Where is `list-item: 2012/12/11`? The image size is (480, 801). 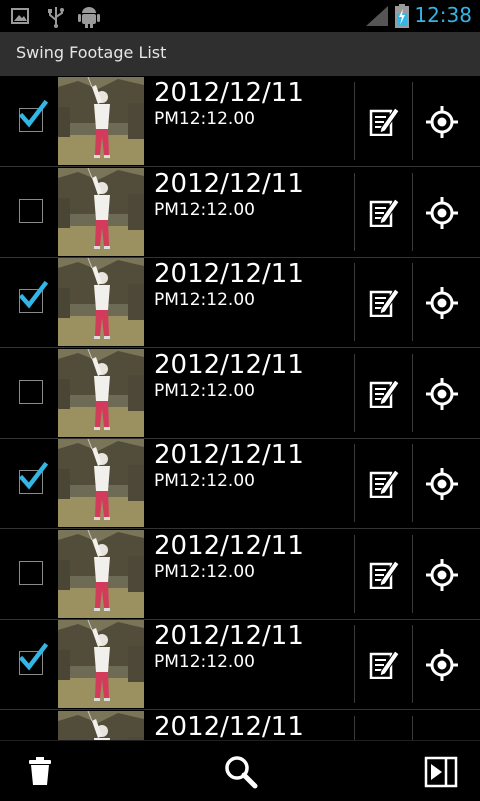 list-item: 2012/12/11 is located at coordinates (240, 725).